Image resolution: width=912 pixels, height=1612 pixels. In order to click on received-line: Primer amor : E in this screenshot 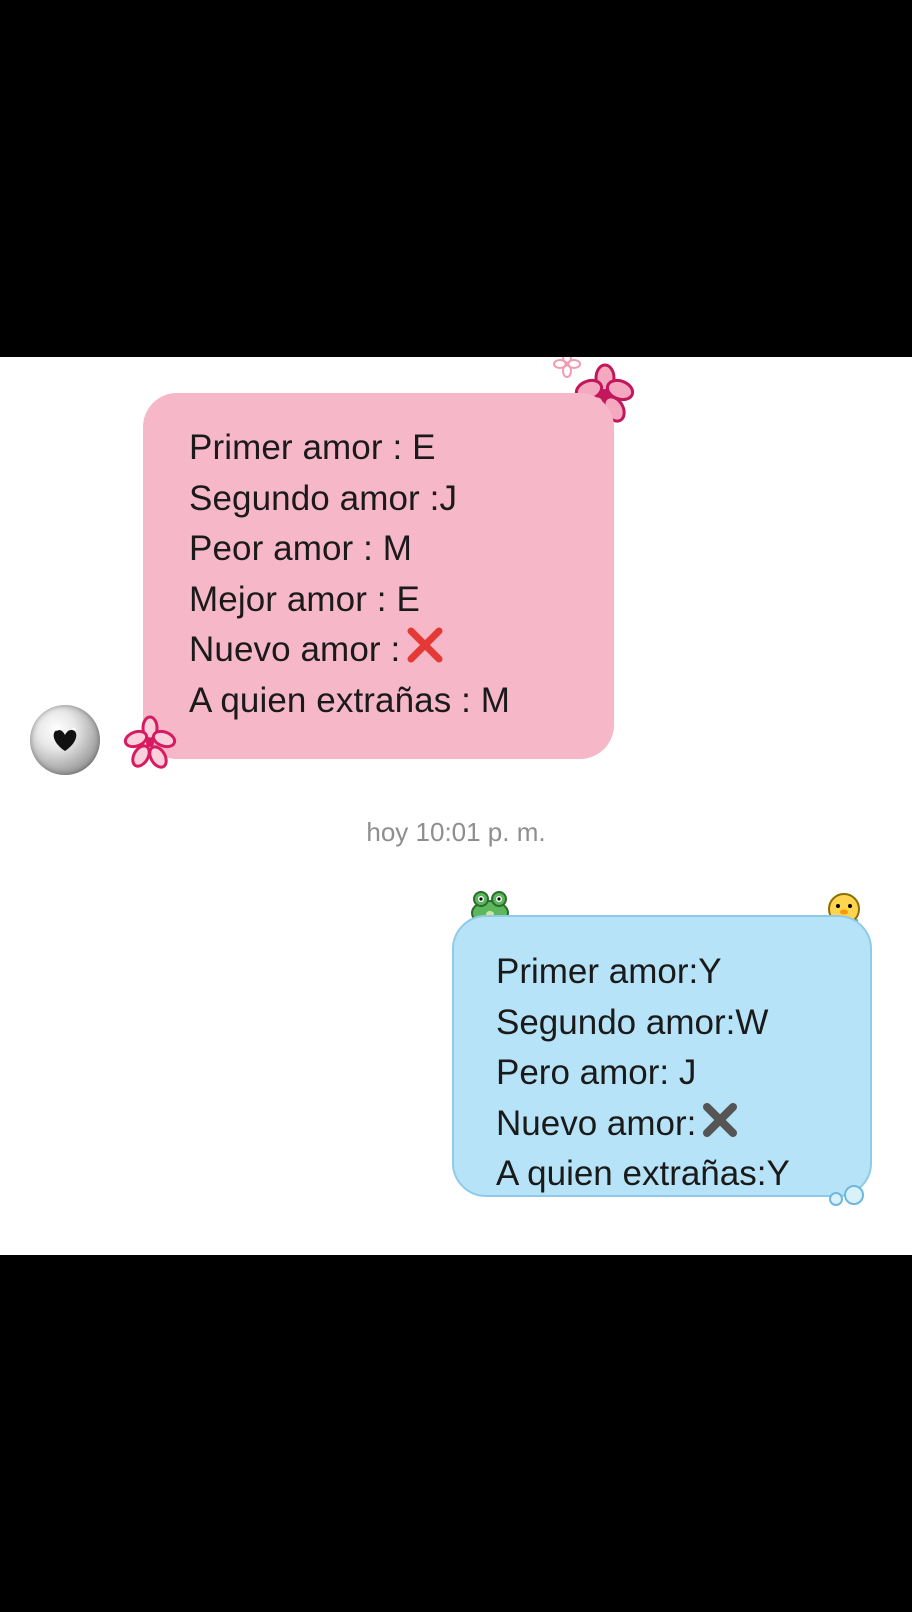, I will do `click(312, 447)`.